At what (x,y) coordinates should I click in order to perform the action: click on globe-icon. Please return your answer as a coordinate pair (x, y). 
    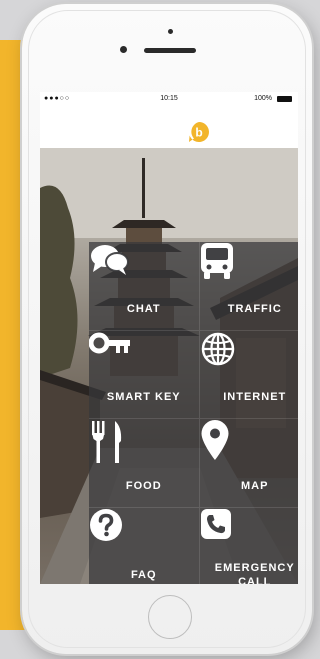
    Looking at the image, I should click on (238, 358).